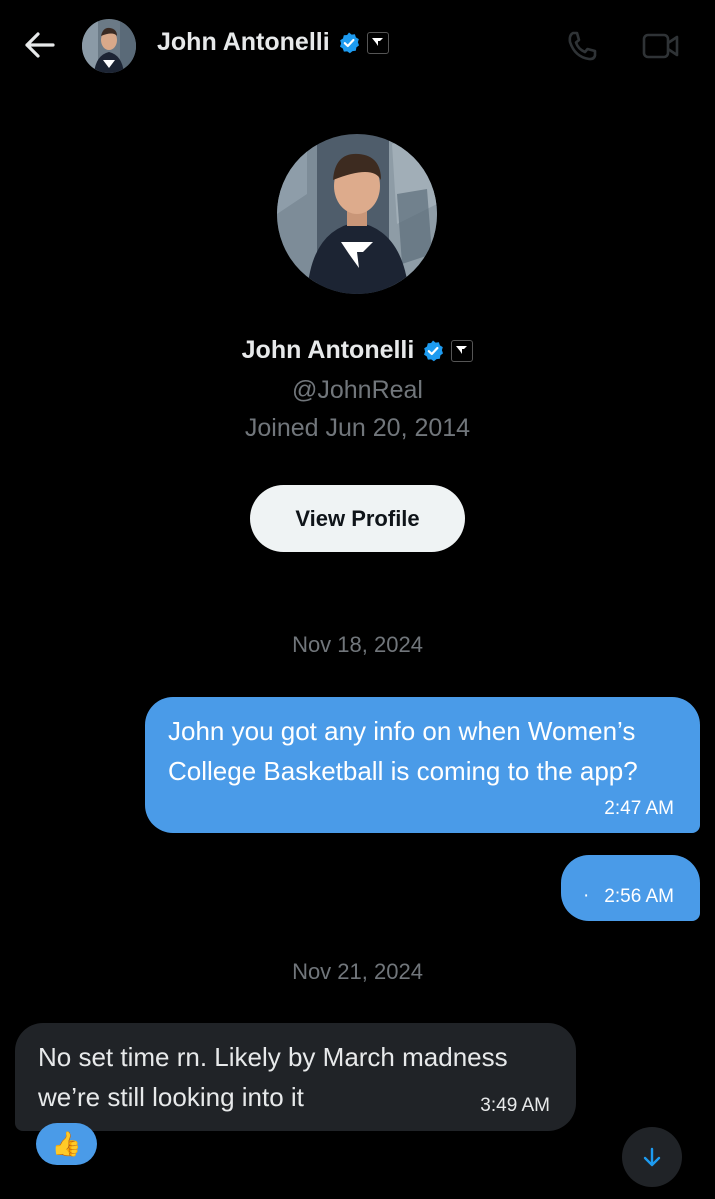 The width and height of the screenshot is (715, 1199). Describe the element at coordinates (639, 896) in the screenshot. I see `message-timestamp: 2:56 AM` at that location.